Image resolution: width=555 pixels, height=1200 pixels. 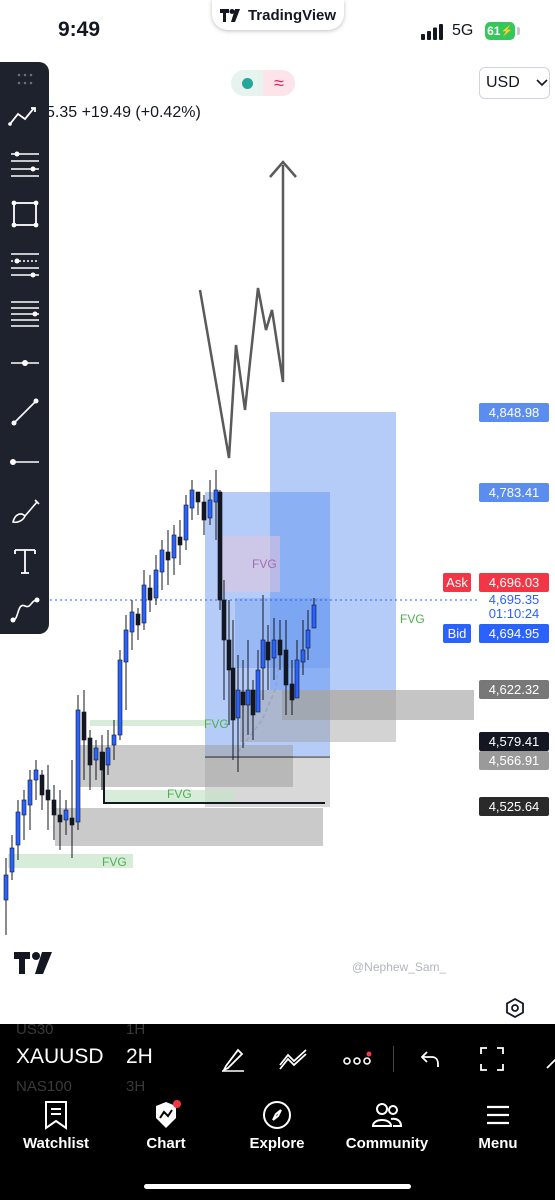 I want to click on mode-toggle: ≈, so click(x=263, y=83).